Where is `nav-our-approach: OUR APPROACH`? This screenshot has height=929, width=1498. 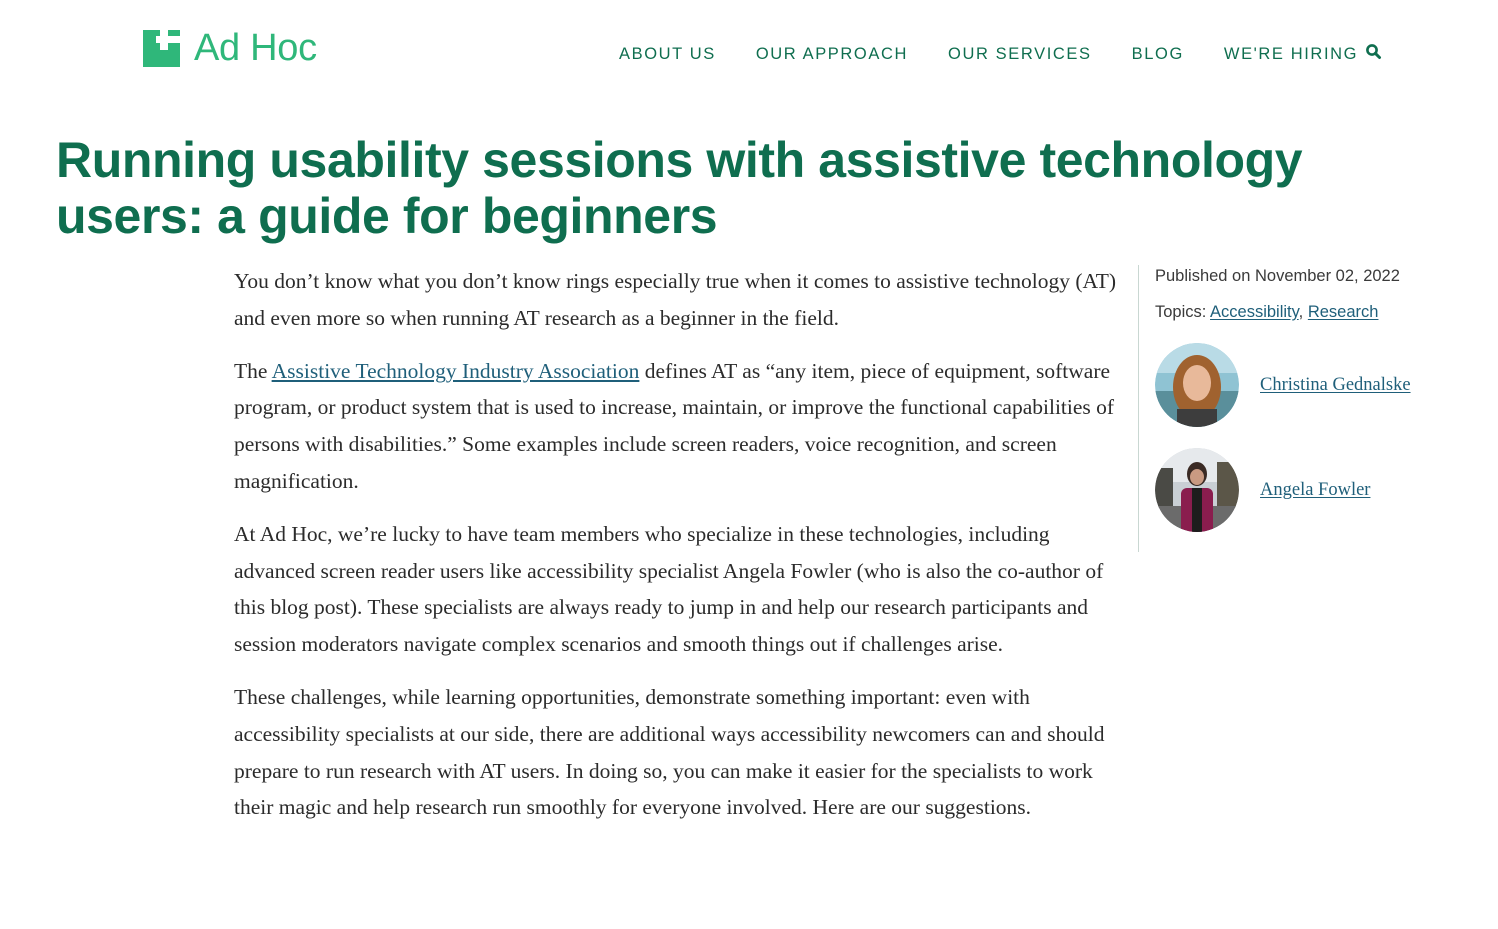 nav-our-approach: OUR APPROACH is located at coordinates (832, 54).